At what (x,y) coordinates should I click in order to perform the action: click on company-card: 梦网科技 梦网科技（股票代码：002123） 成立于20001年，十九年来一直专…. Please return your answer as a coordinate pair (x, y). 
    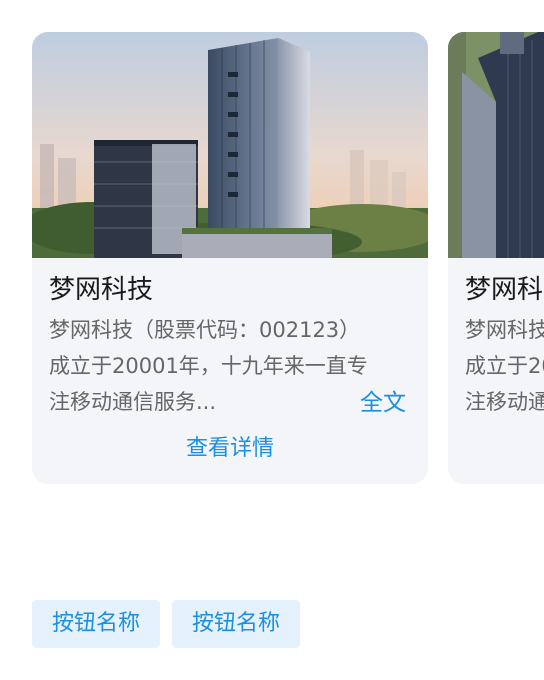
    Looking at the image, I should click on (496, 258).